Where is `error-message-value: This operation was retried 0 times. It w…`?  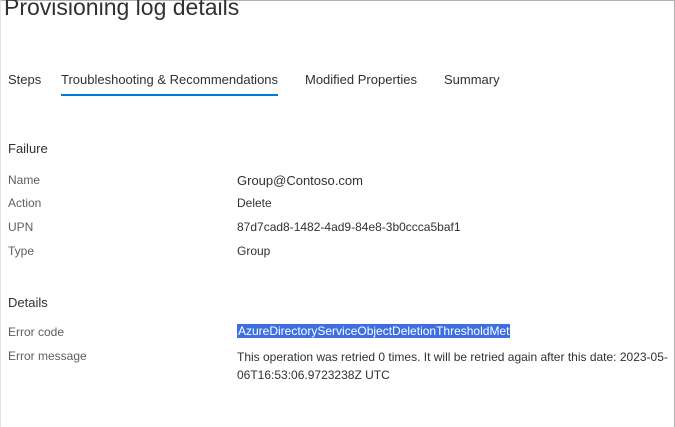 error-message-value: This operation was retried 0 times. It w… is located at coordinates (452, 366).